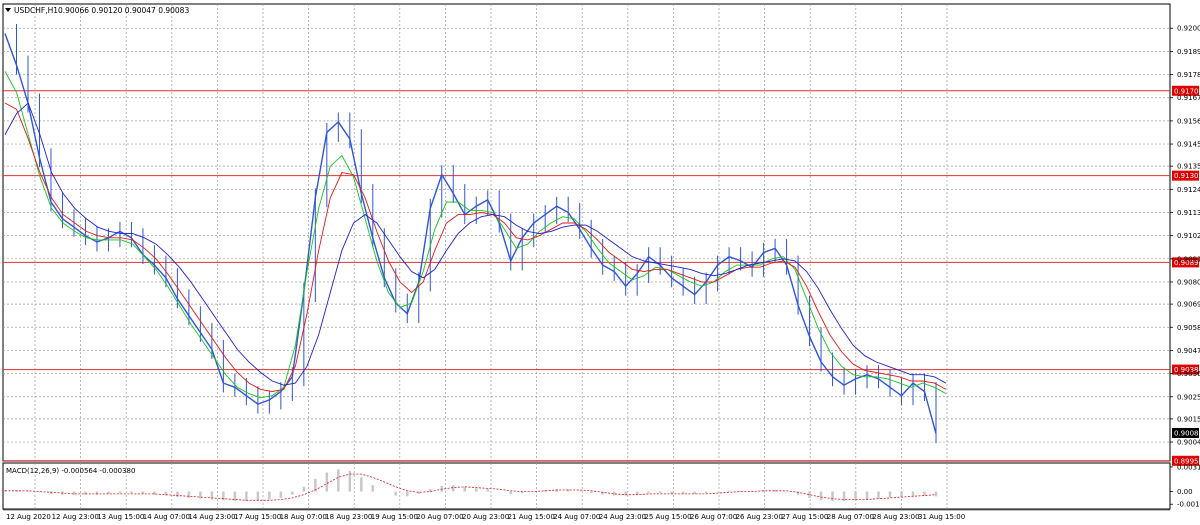 This screenshot has width=1200, height=525. I want to click on price-tick-label: 0.91675, so click(1188, 98).